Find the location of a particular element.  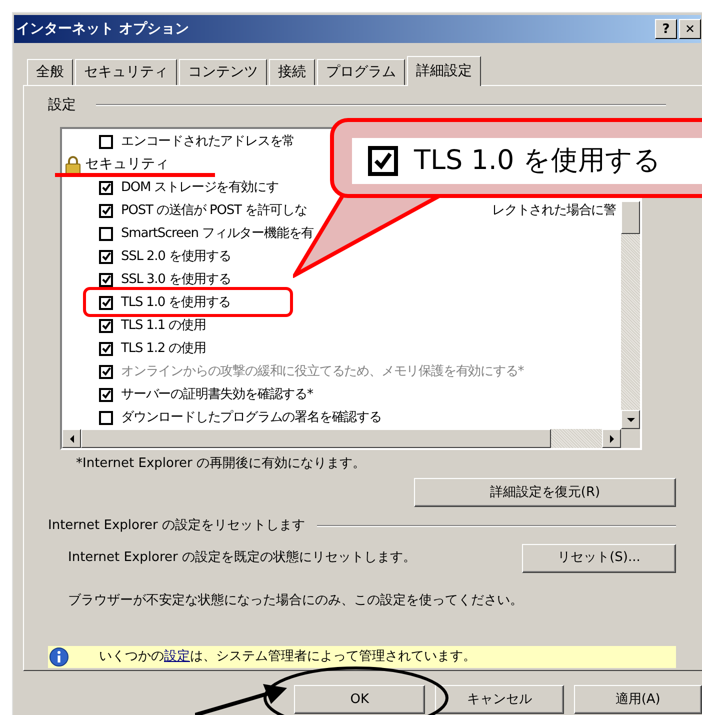

setting-label: ダウンロードしたプログラムの署名を確認する is located at coordinates (251, 417).